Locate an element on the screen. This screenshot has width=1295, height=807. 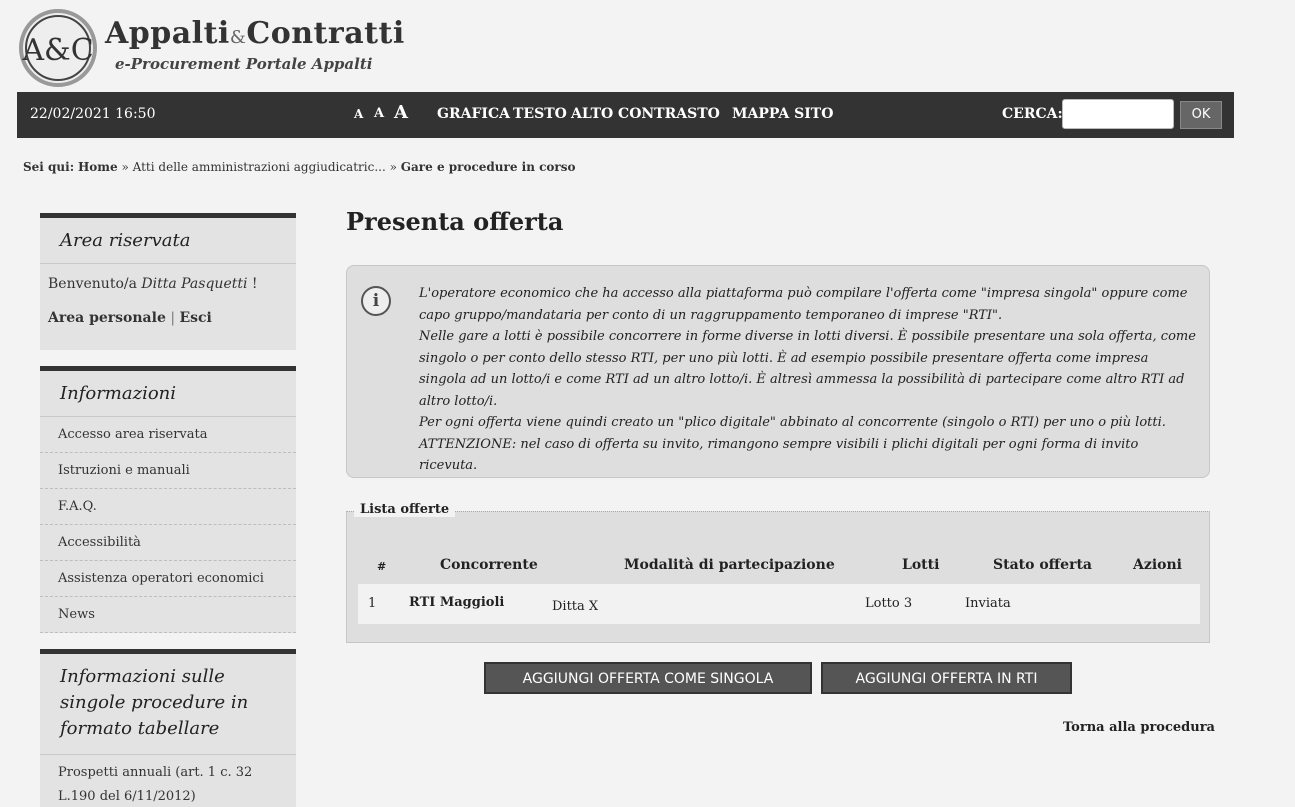
site-title-a: Appalti is located at coordinates (167, 33).